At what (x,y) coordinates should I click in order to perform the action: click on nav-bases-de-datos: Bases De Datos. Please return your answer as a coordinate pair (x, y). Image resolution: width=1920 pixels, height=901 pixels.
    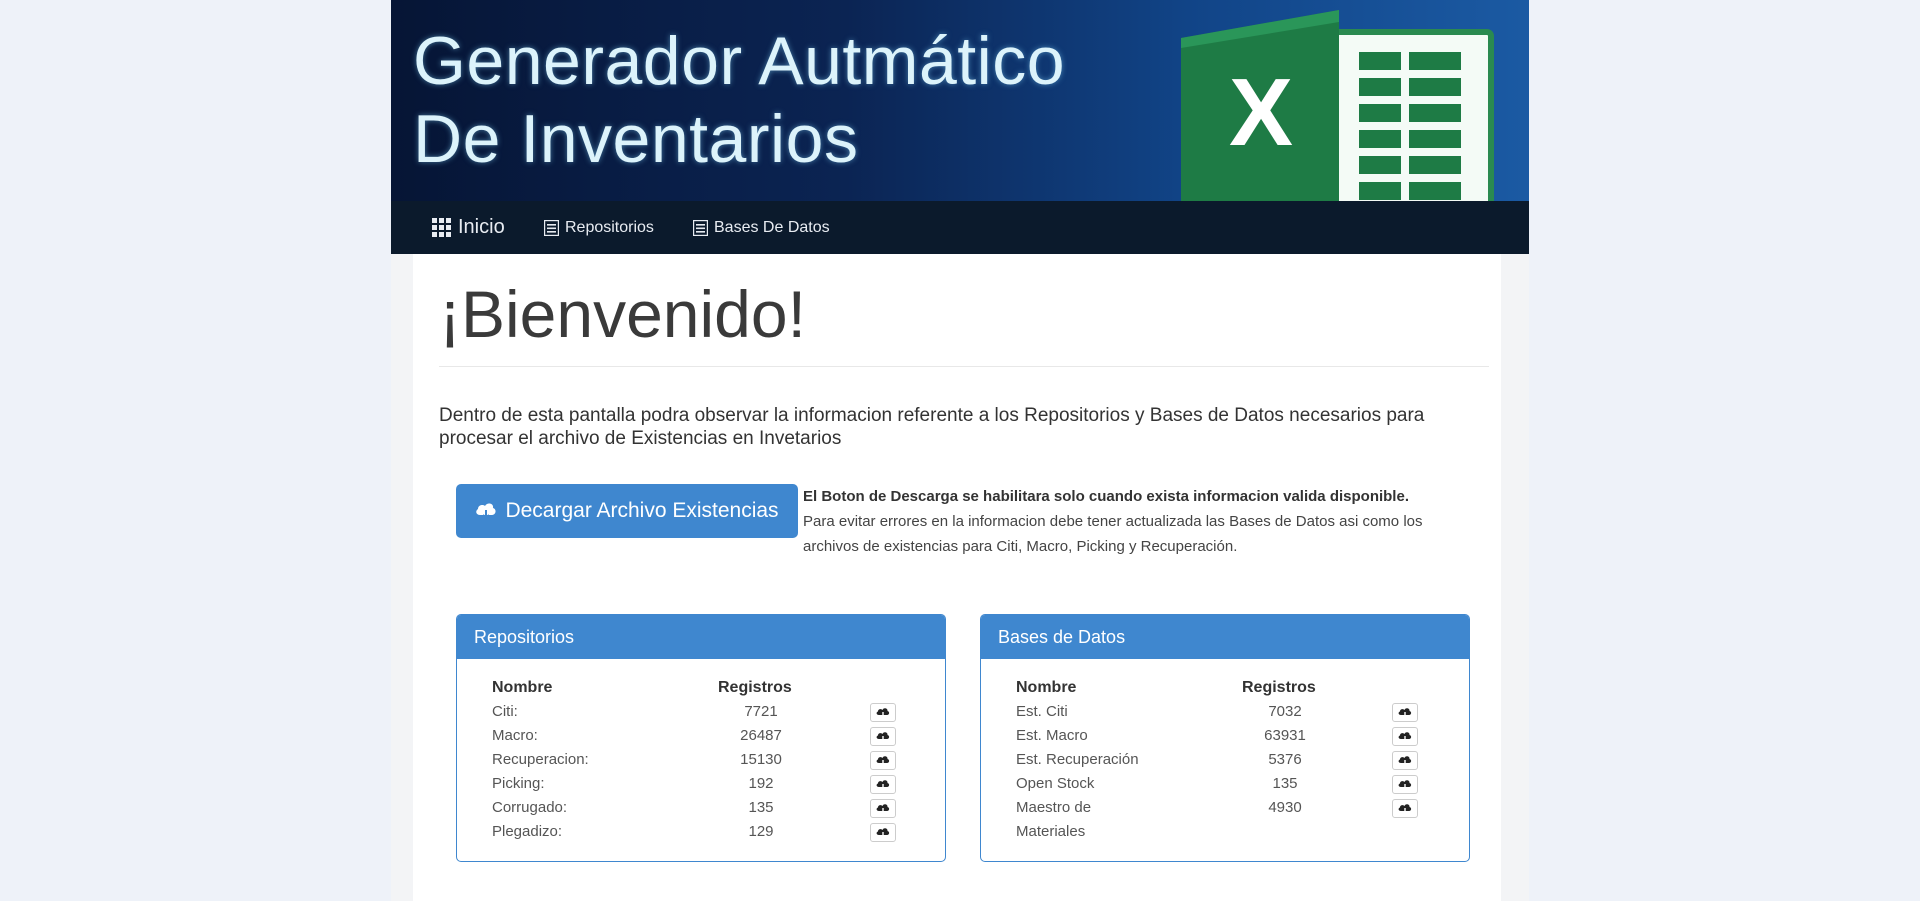
    Looking at the image, I should click on (761, 227).